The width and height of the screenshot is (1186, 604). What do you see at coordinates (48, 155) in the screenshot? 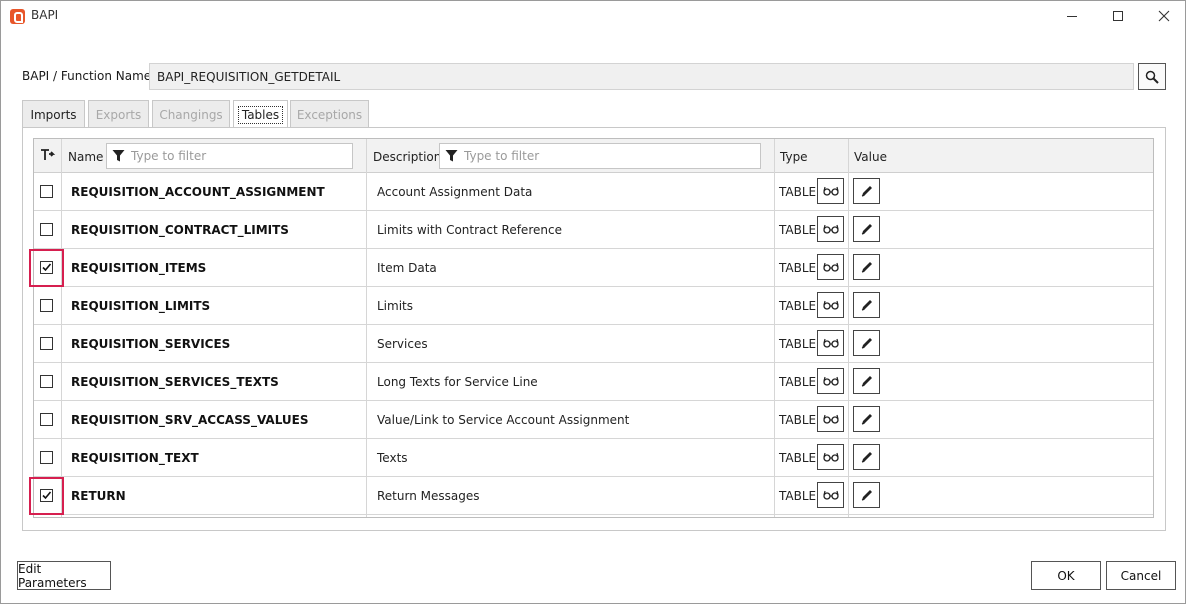
I see `sort-toggle-icon` at bounding box center [48, 155].